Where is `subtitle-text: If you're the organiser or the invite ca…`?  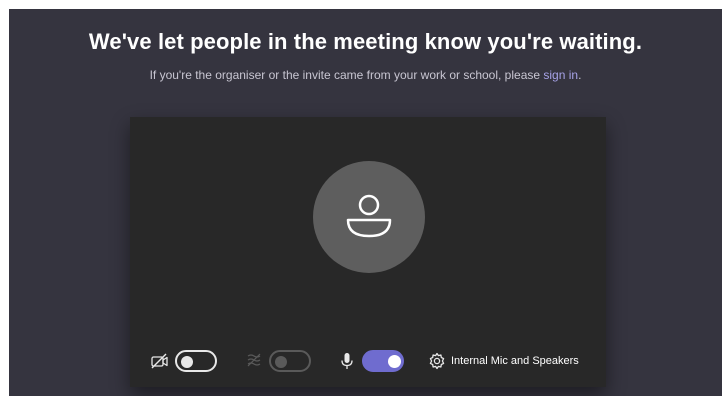
subtitle-text: If you're the organiser or the invite ca… is located at coordinates (346, 75).